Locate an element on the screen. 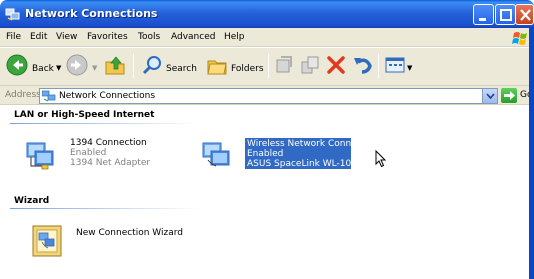  close-button is located at coordinates (524, 14).